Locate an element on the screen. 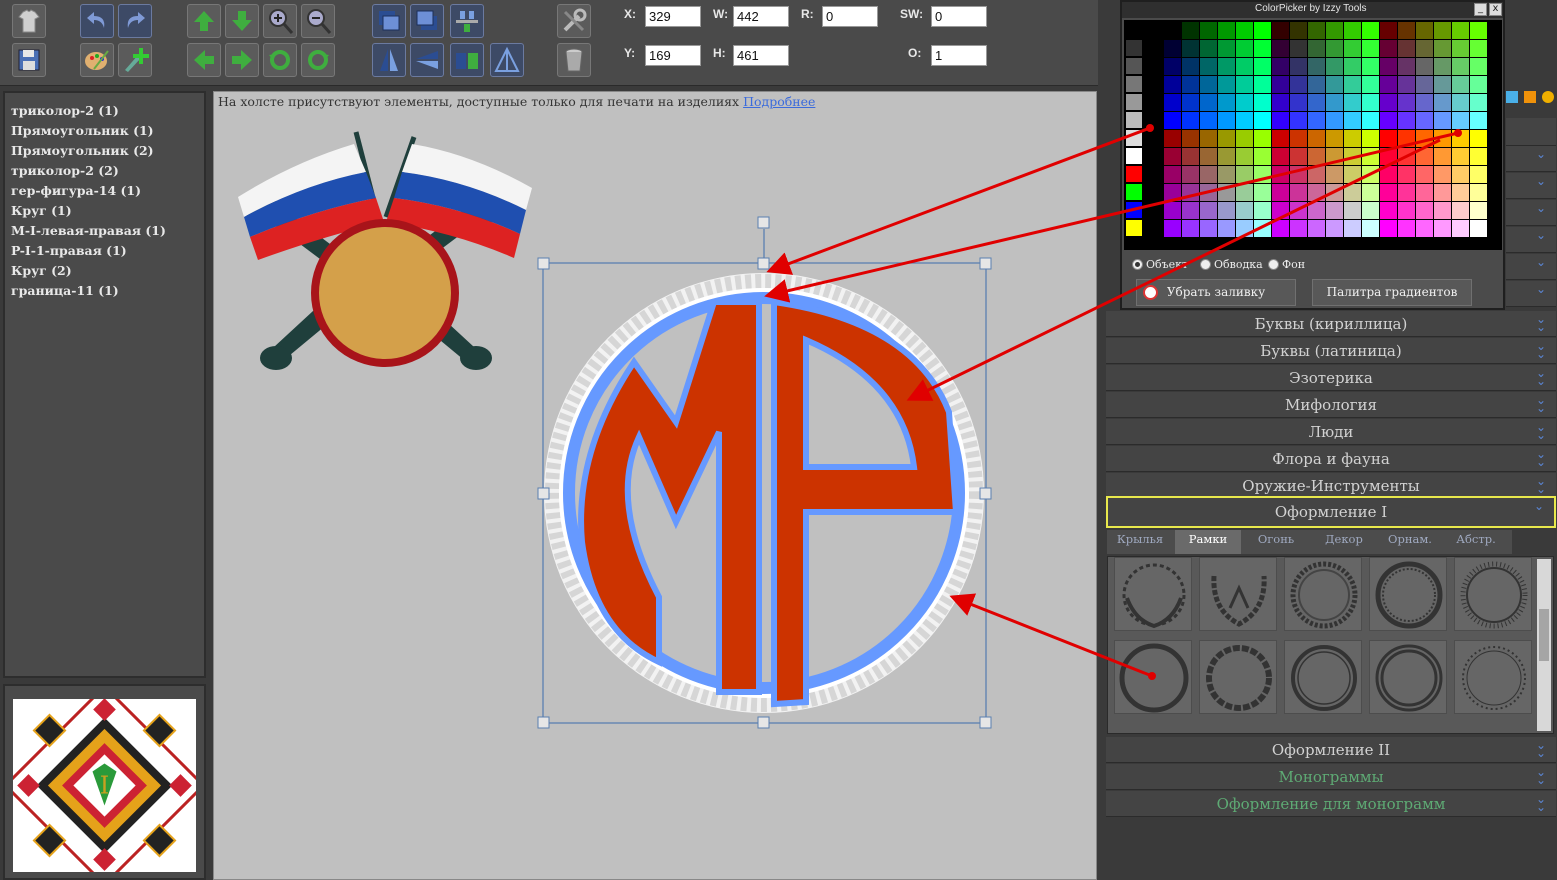 Image resolution: width=1557 pixels, height=880 pixels. mp-monogram is located at coordinates (764, 493).